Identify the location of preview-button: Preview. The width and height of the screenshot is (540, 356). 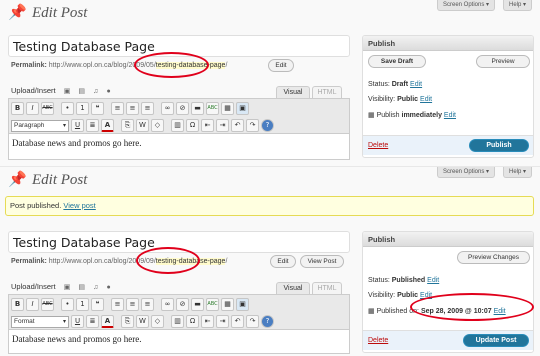
(503, 61).